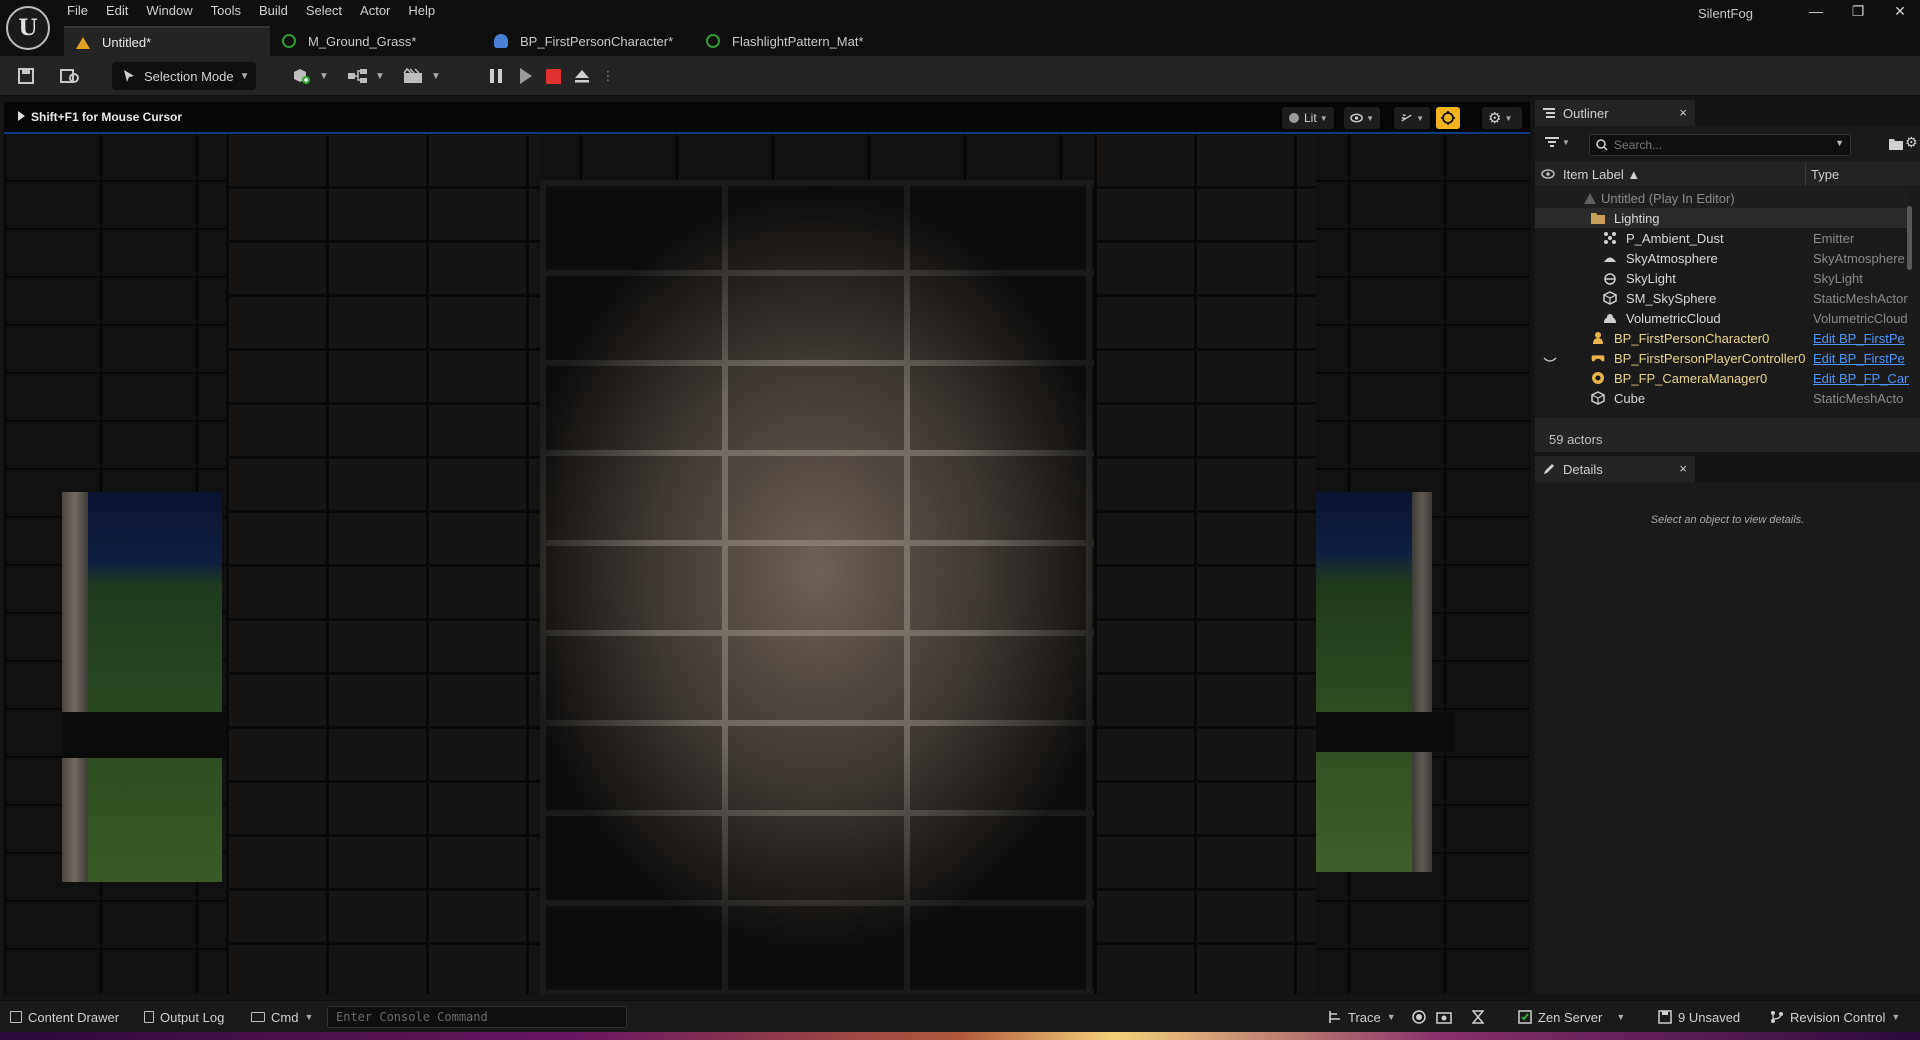 The height and width of the screenshot is (1040, 1920). Describe the element at coordinates (310, 76) in the screenshot. I see `add-actor-icon: ▼` at that location.